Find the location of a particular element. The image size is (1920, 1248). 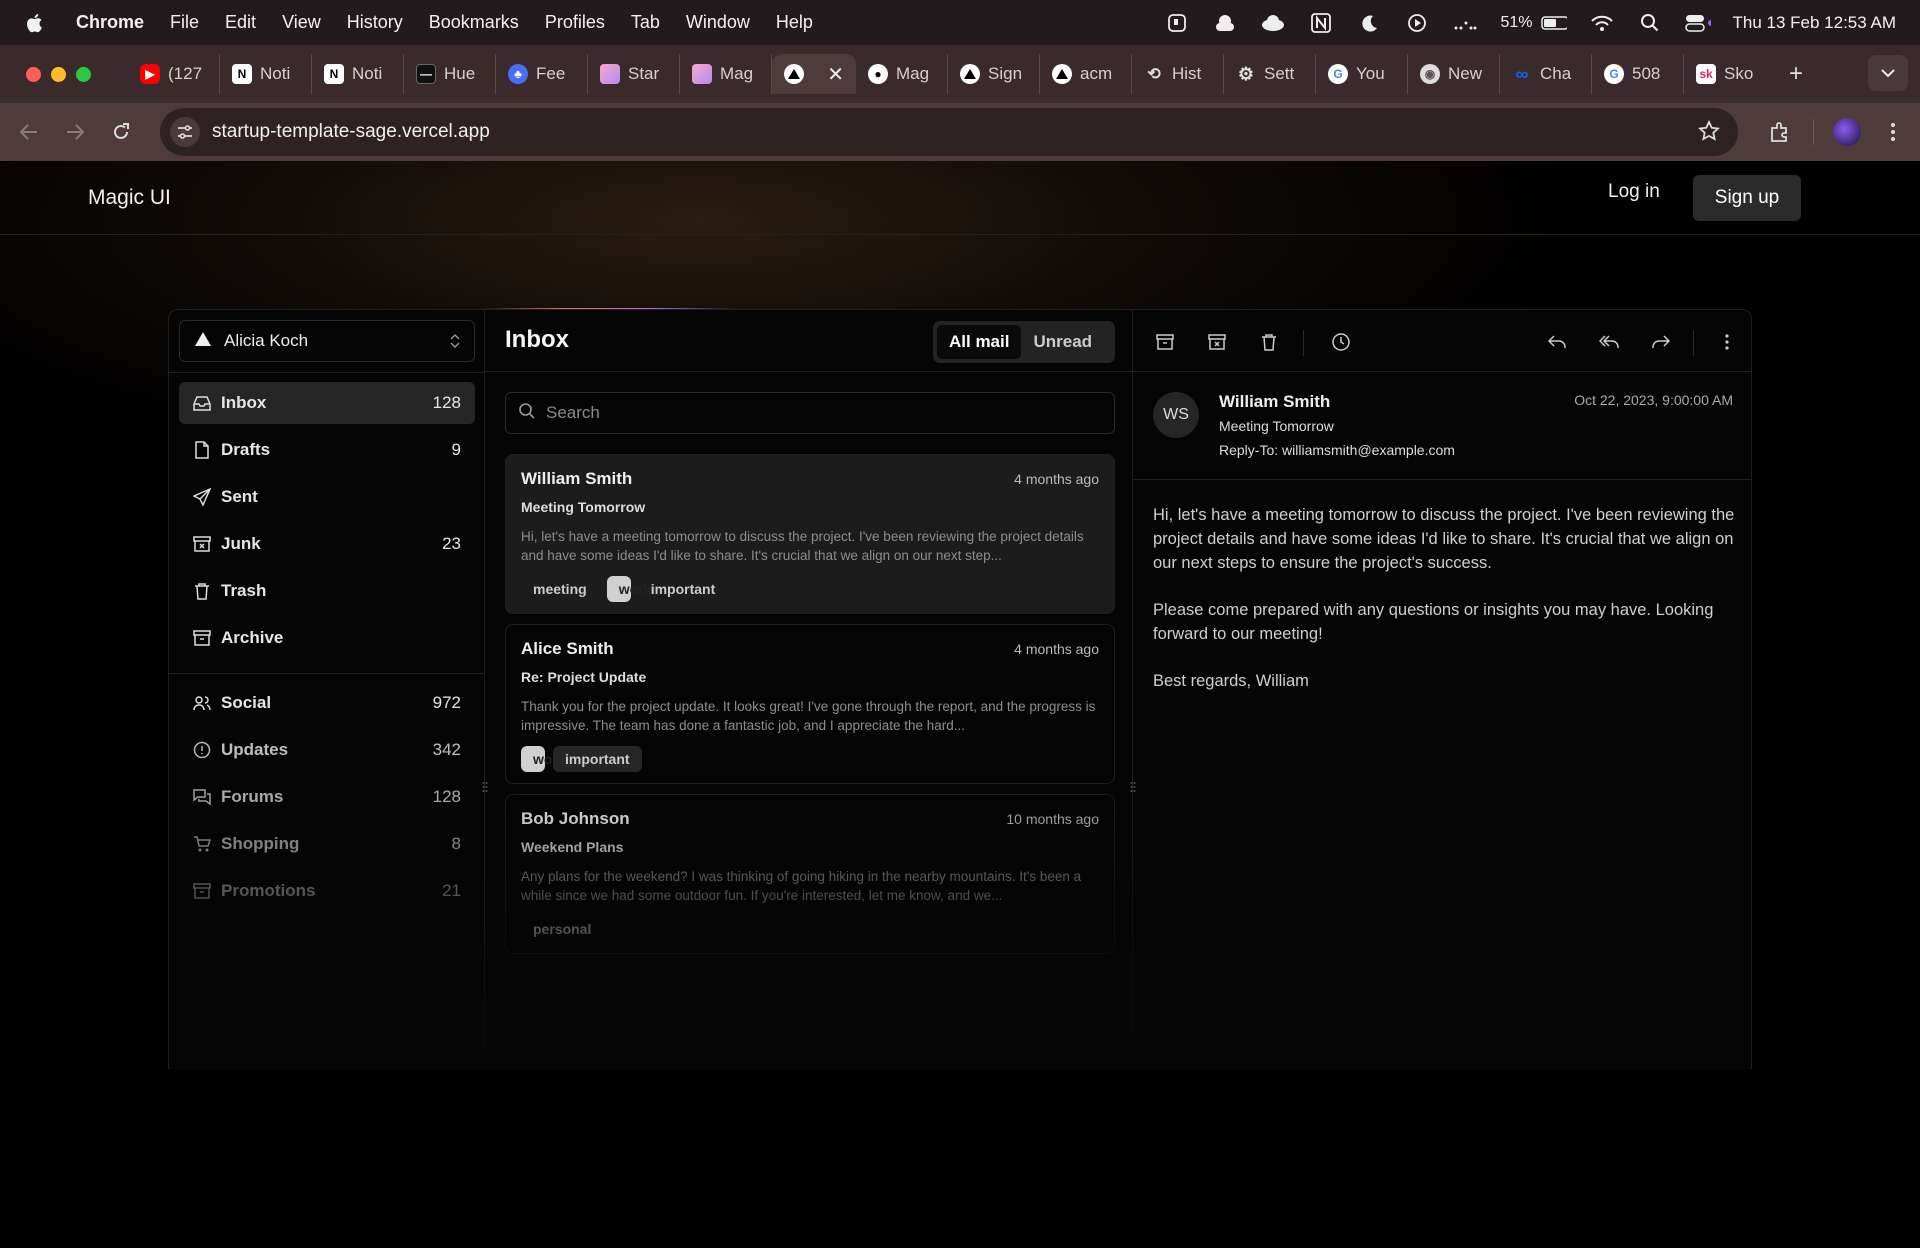

forward-button is located at coordinates (75, 132).